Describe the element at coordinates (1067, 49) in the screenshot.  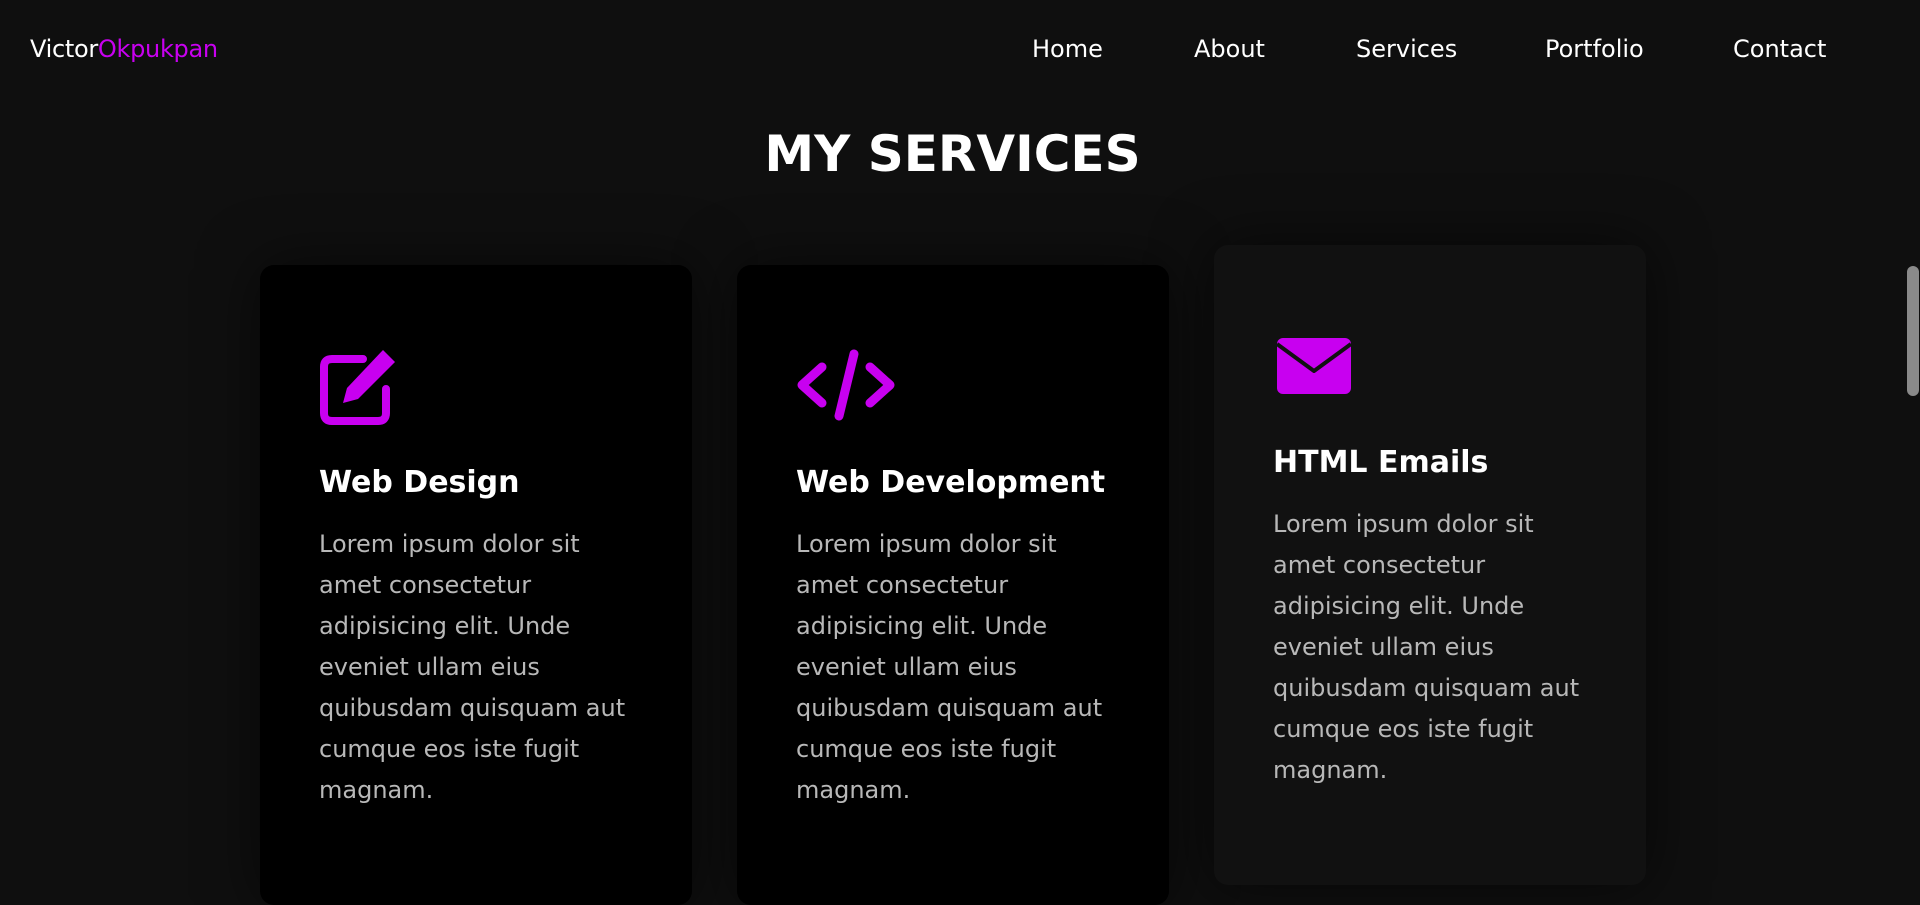
I see `nav-link-home: Home` at that location.